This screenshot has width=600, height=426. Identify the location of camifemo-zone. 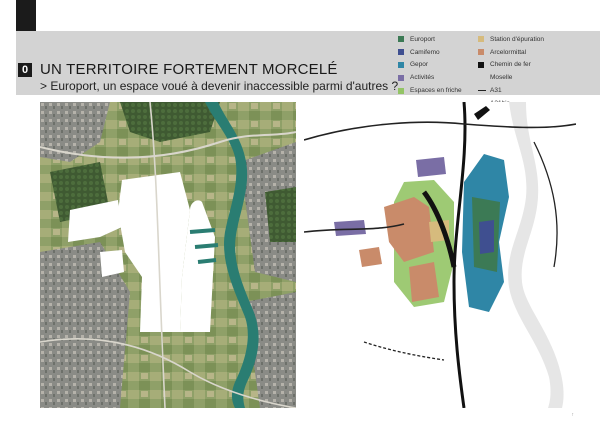
(486, 237).